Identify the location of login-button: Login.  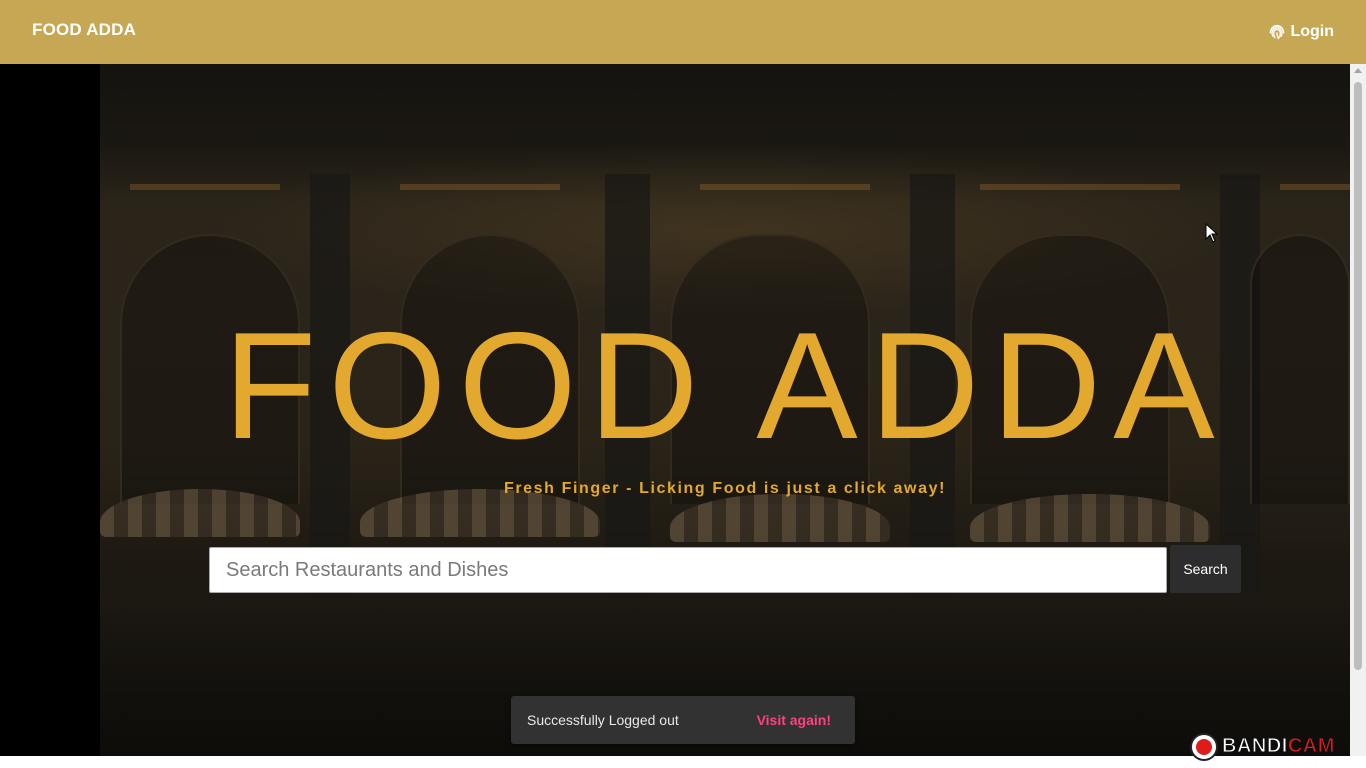
(1300, 32).